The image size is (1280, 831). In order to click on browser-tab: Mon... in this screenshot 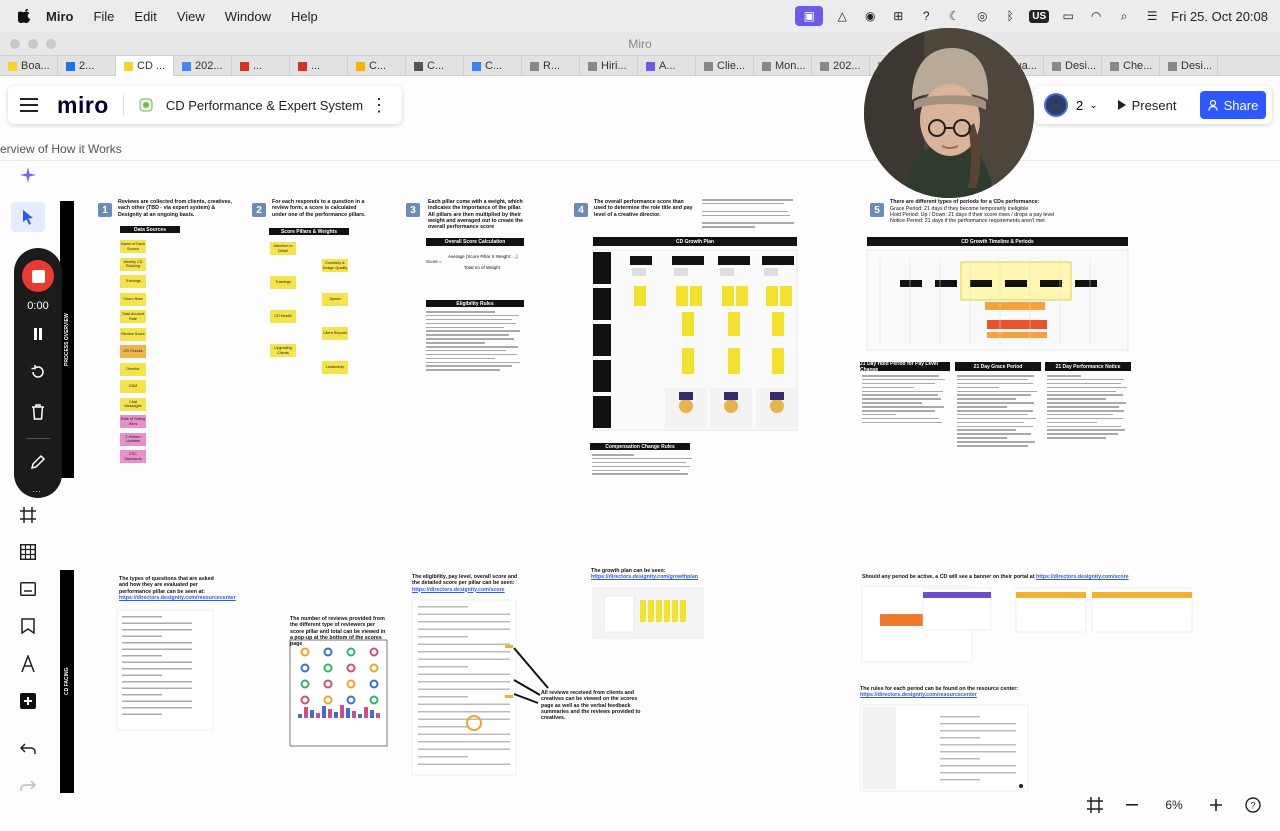, I will do `click(783, 66)`.